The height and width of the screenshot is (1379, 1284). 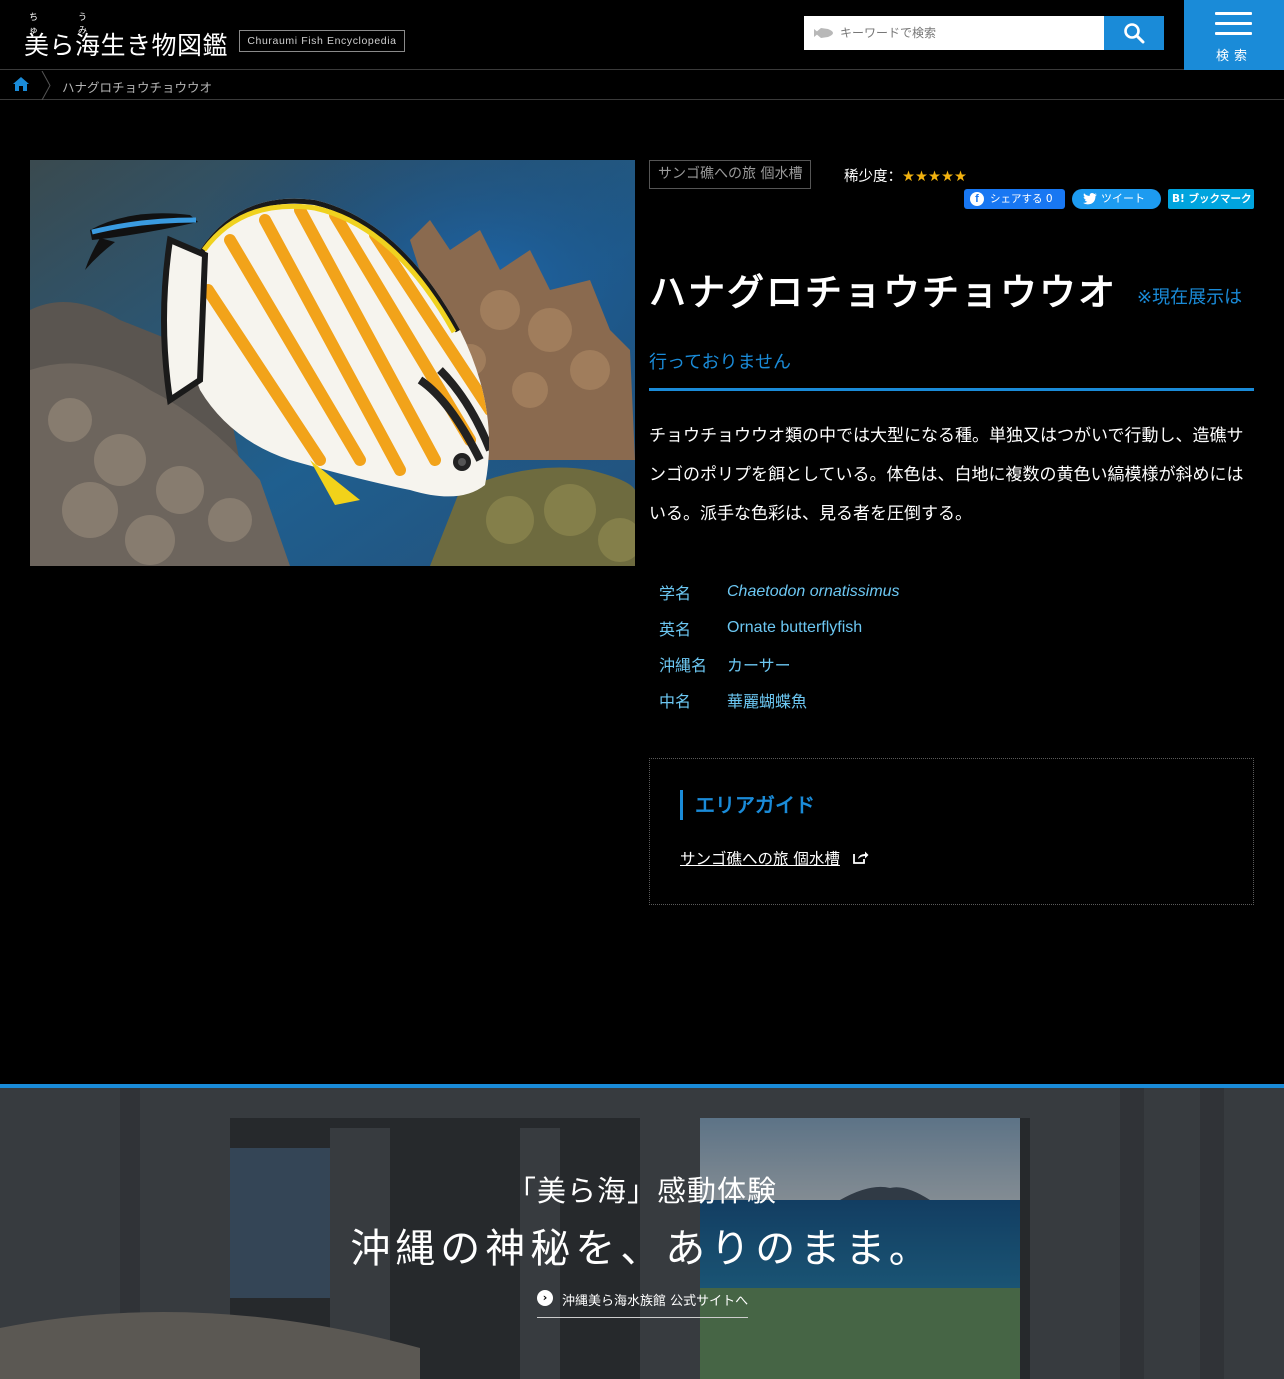 I want to click on name-key: 中名, so click(x=675, y=701).